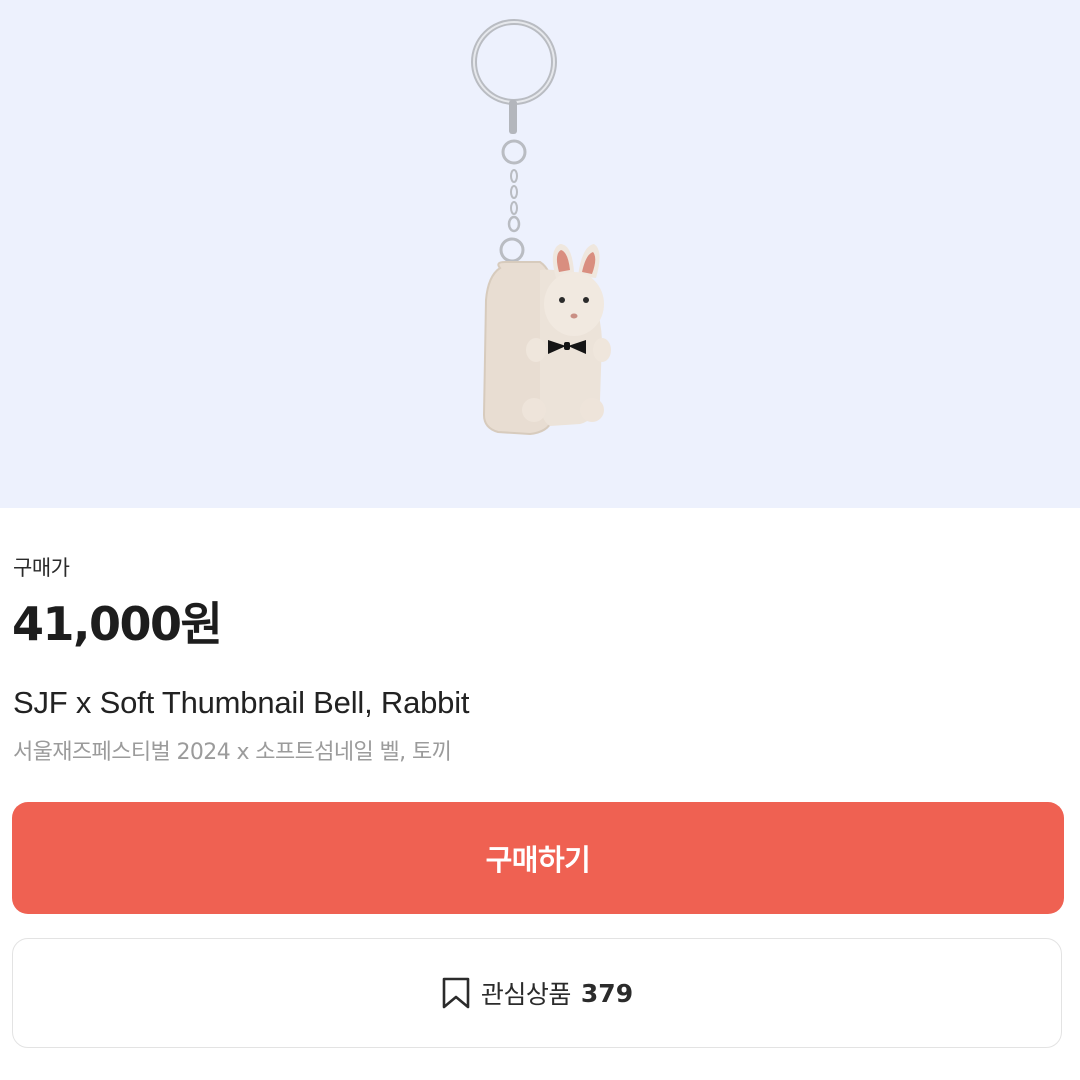 The height and width of the screenshot is (1080, 1080). I want to click on wishlist-button: 관심상품 379, so click(537, 993).